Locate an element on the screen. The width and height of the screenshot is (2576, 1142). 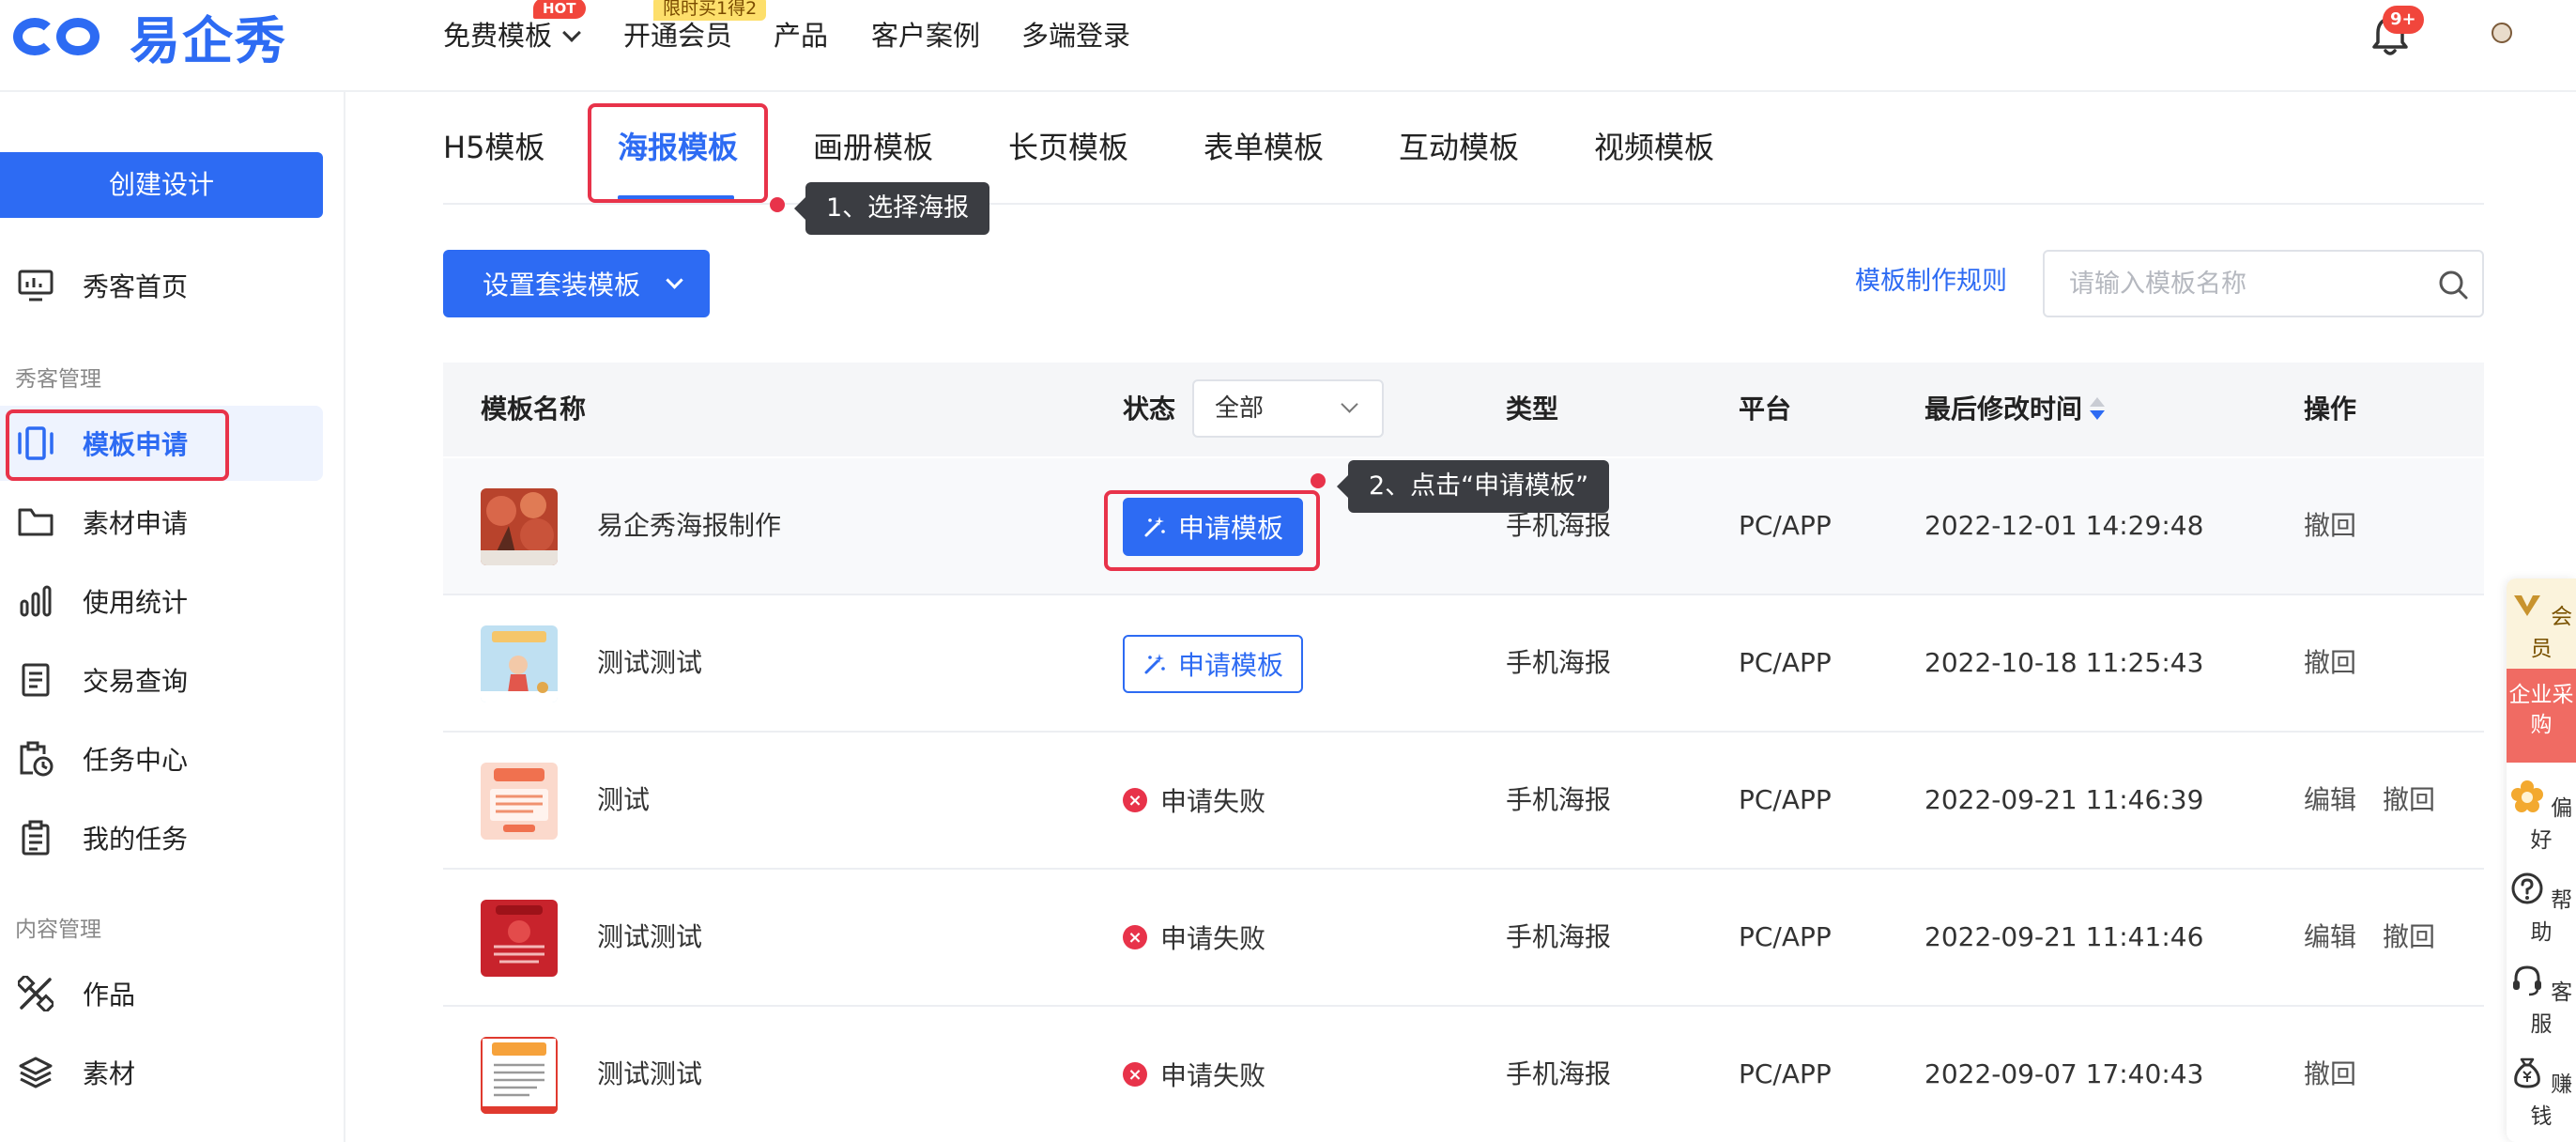
tabs-divider is located at coordinates (1464, 204).